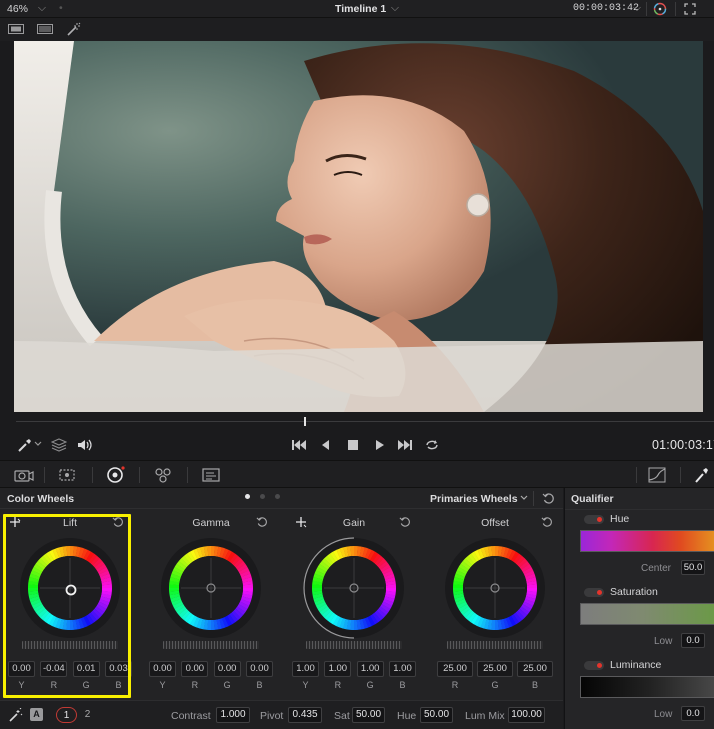  What do you see at coordinates (495, 588) in the screenshot?
I see `offset-color-wheel` at bounding box center [495, 588].